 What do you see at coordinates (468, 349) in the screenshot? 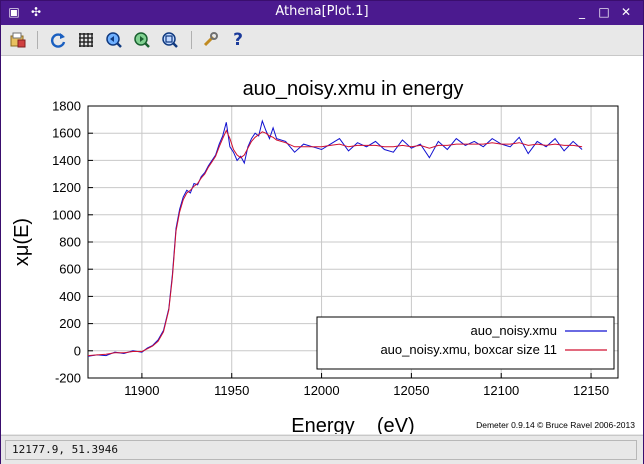
I see `legend-label-2: auo_noisy.xmu, boxcar size 11` at bounding box center [468, 349].